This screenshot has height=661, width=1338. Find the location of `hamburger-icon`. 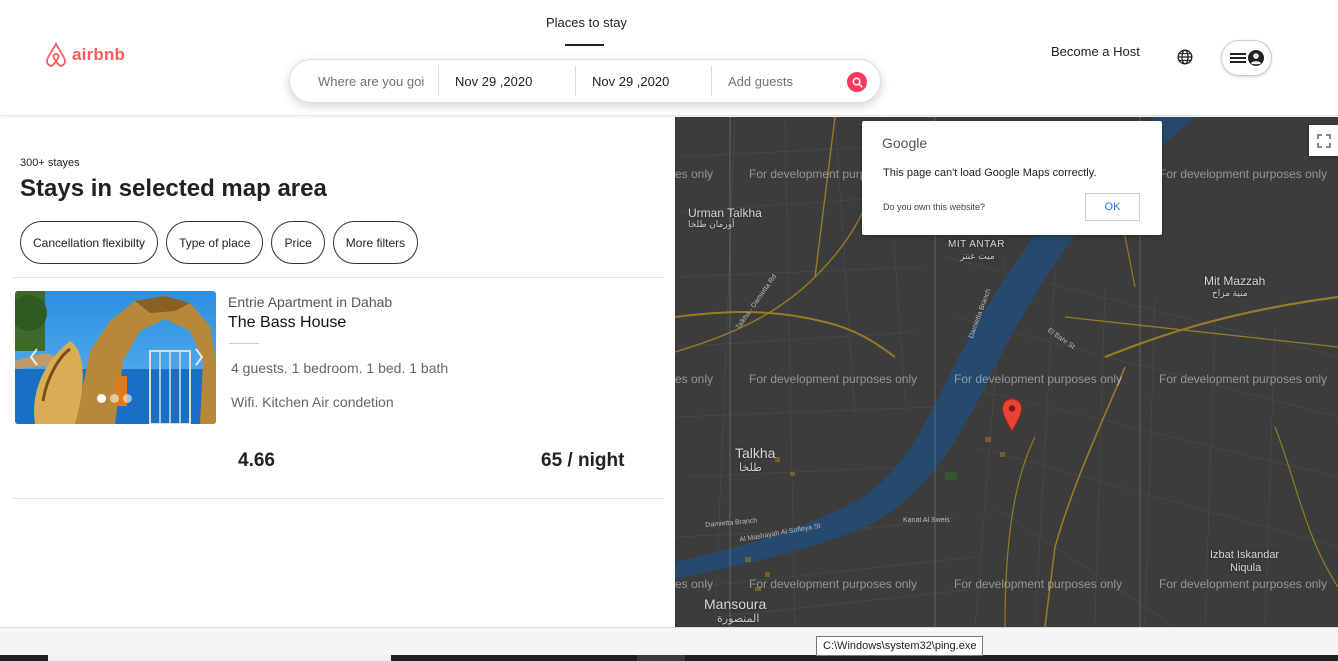

hamburger-icon is located at coordinates (1237, 58).